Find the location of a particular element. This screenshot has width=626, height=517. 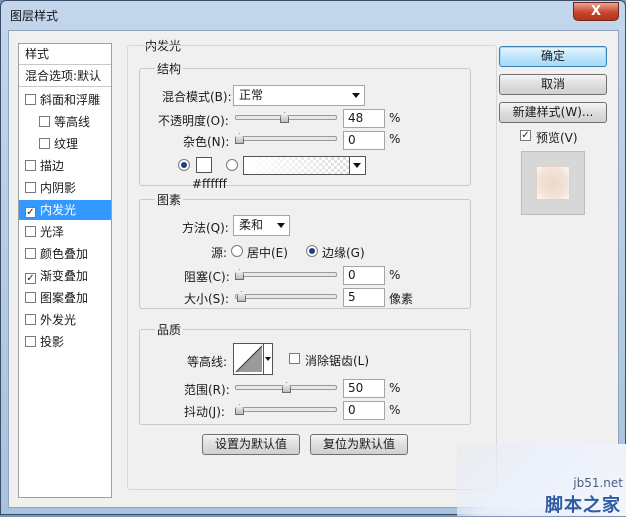

solid-color-radio is located at coordinates (184, 165).